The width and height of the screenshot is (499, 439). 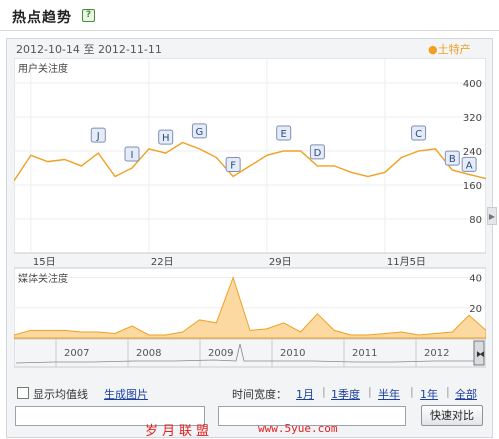 What do you see at coordinates (259, 394) in the screenshot?
I see `time-span-label: 时间宽度：` at bounding box center [259, 394].